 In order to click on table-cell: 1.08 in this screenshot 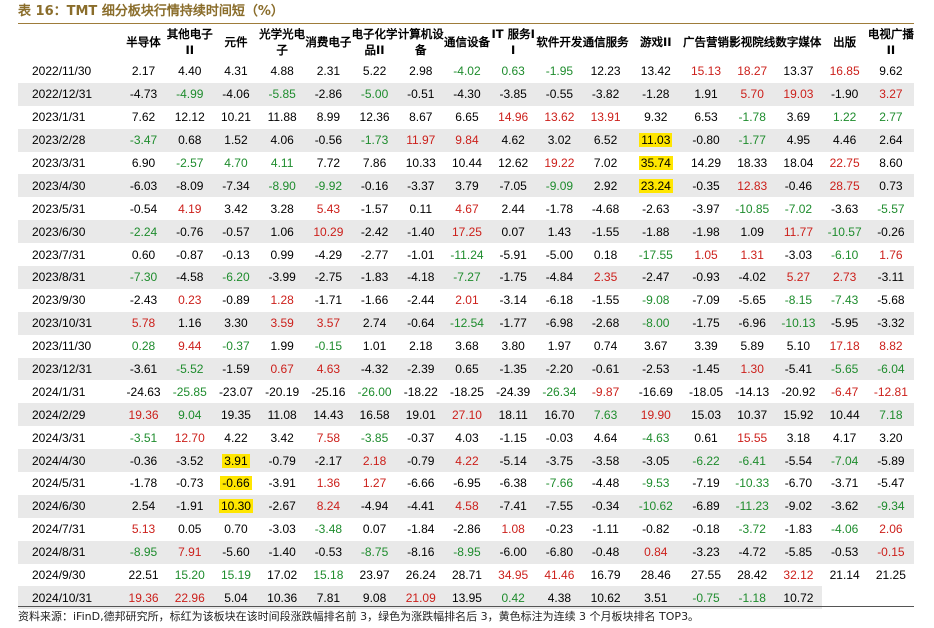, I will do `click(513, 529)`.